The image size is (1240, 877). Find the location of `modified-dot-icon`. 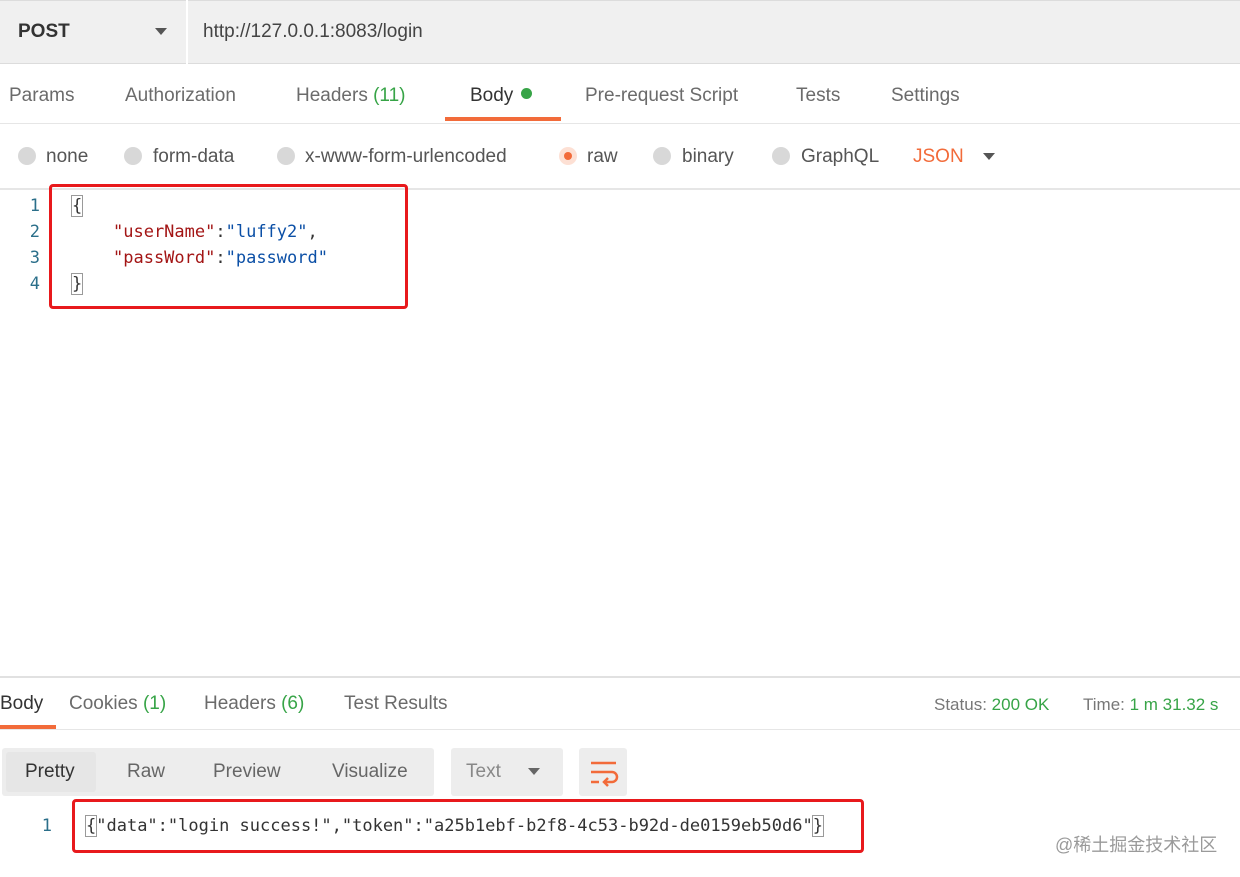

modified-dot-icon is located at coordinates (527, 94).